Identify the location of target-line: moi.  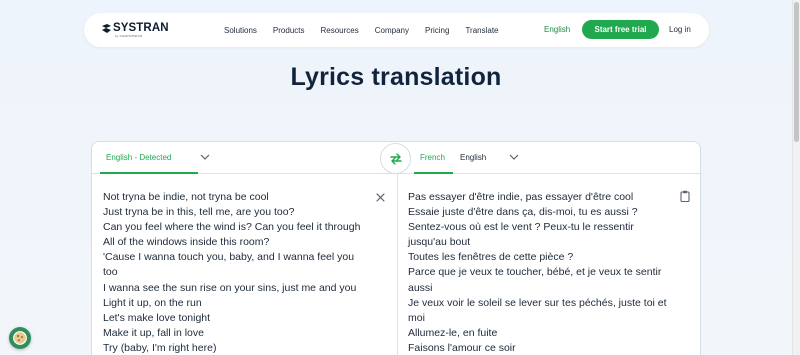
(416, 317).